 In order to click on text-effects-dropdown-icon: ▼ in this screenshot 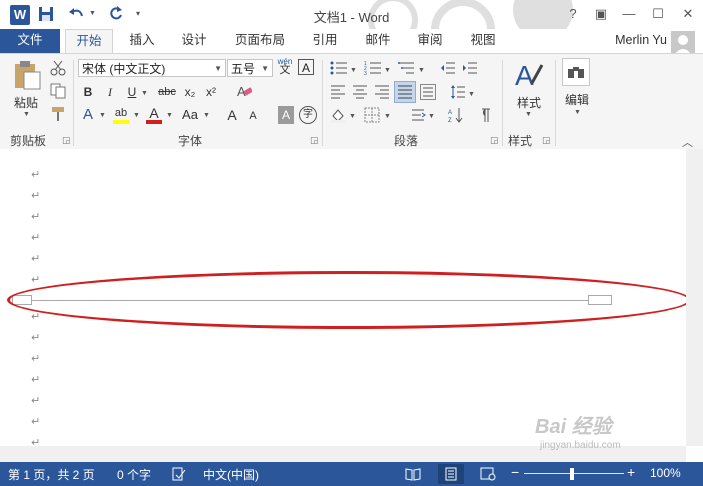, I will do `click(102, 115)`.